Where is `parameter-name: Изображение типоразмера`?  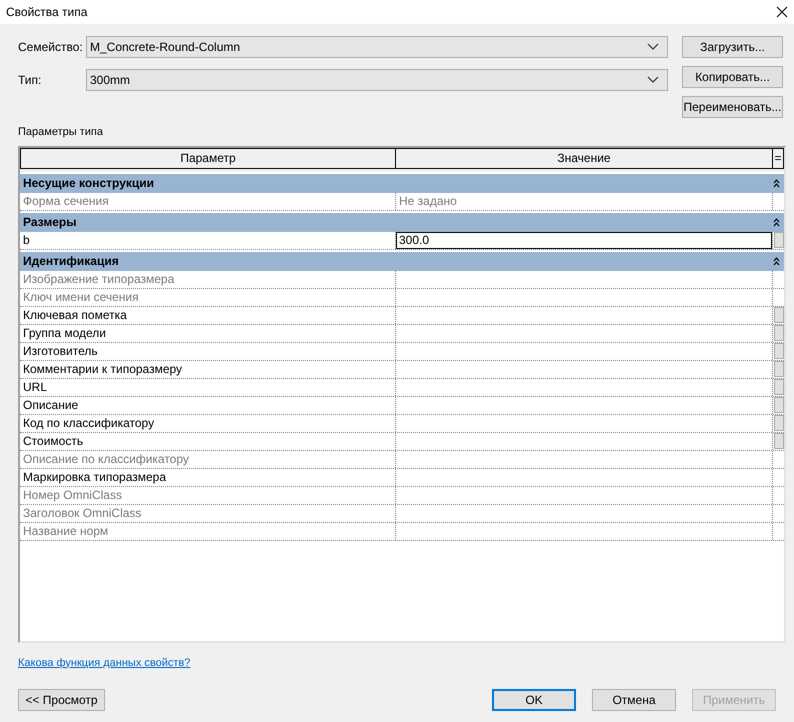
parameter-name: Изображение типоразмера is located at coordinates (208, 279).